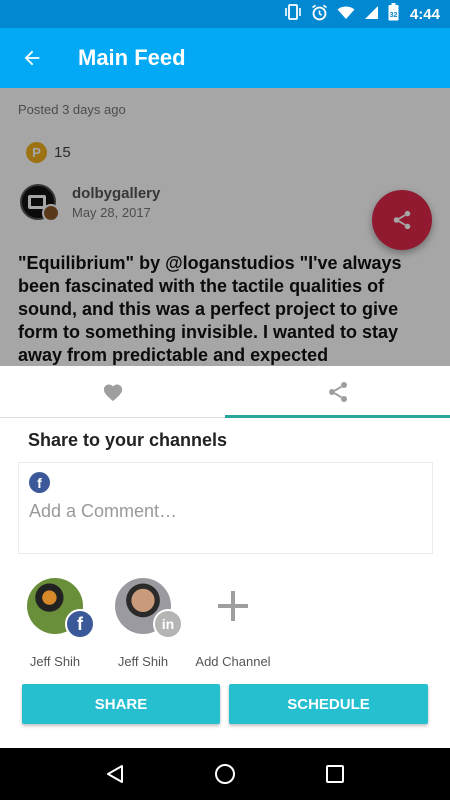  I want to click on add-channel-pic, so click(233, 606).